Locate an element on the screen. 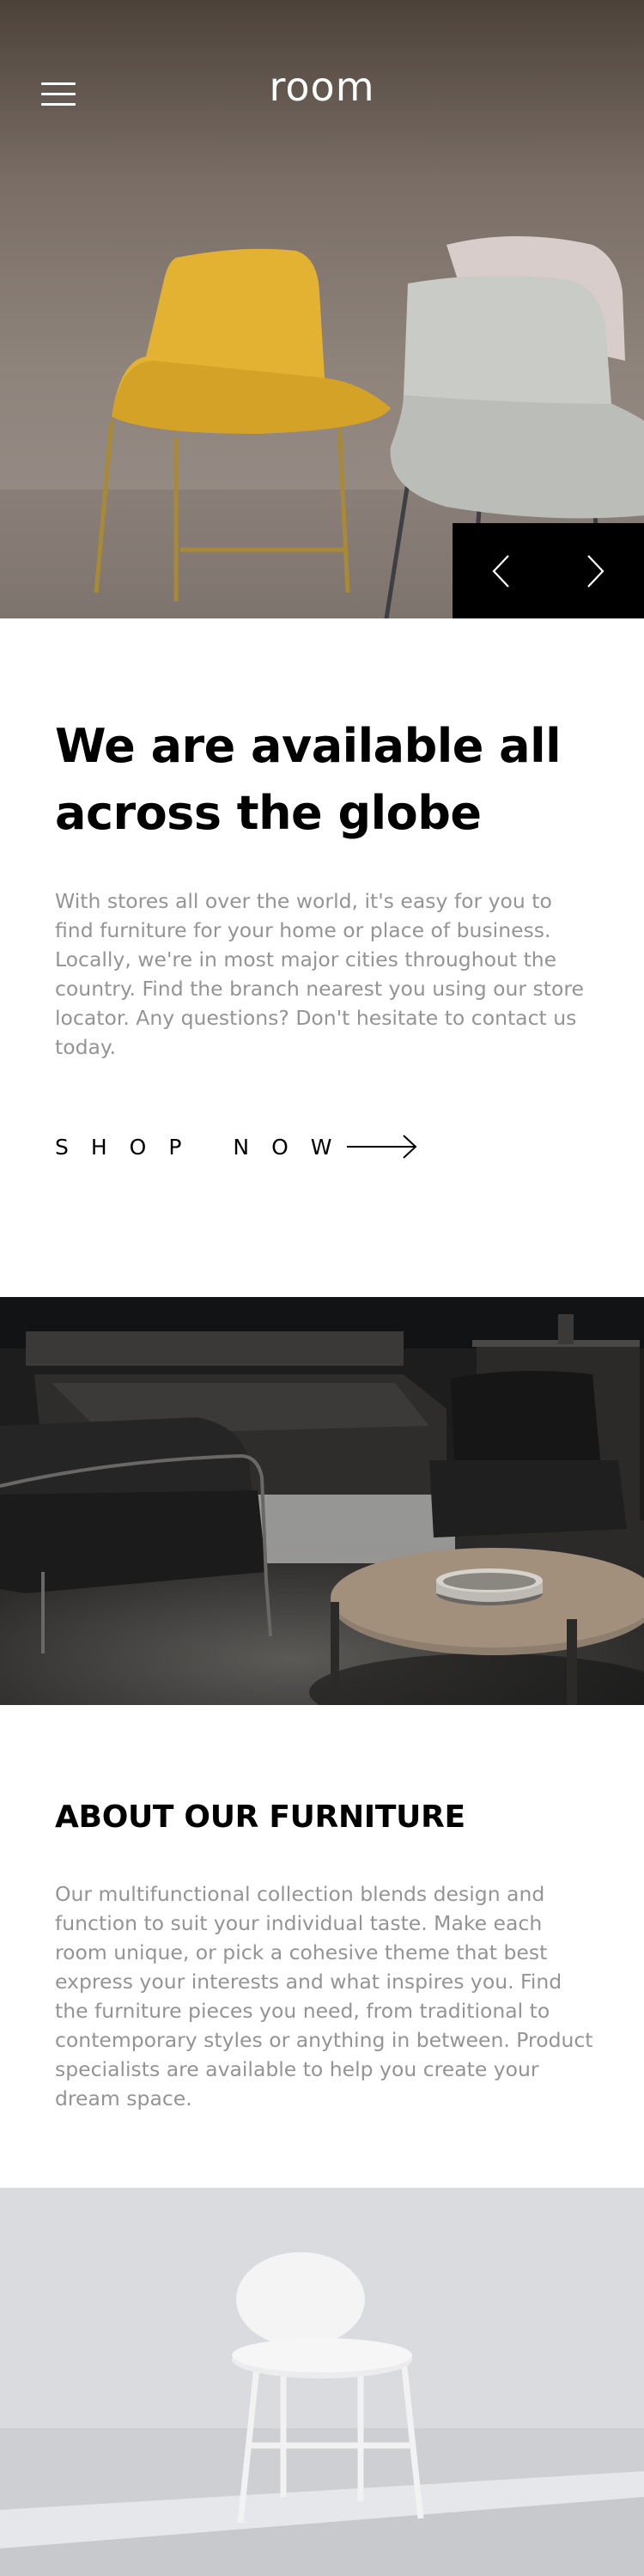  yellow-chair-legs is located at coordinates (222, 510).